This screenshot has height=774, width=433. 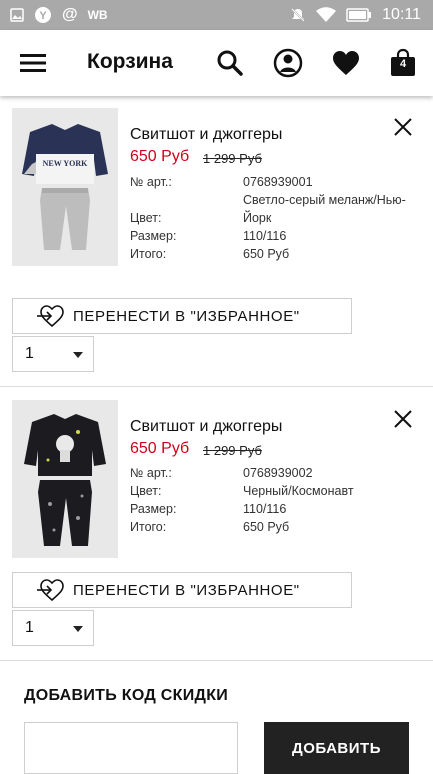 I want to click on print-text: NEW YORK, so click(x=65, y=163).